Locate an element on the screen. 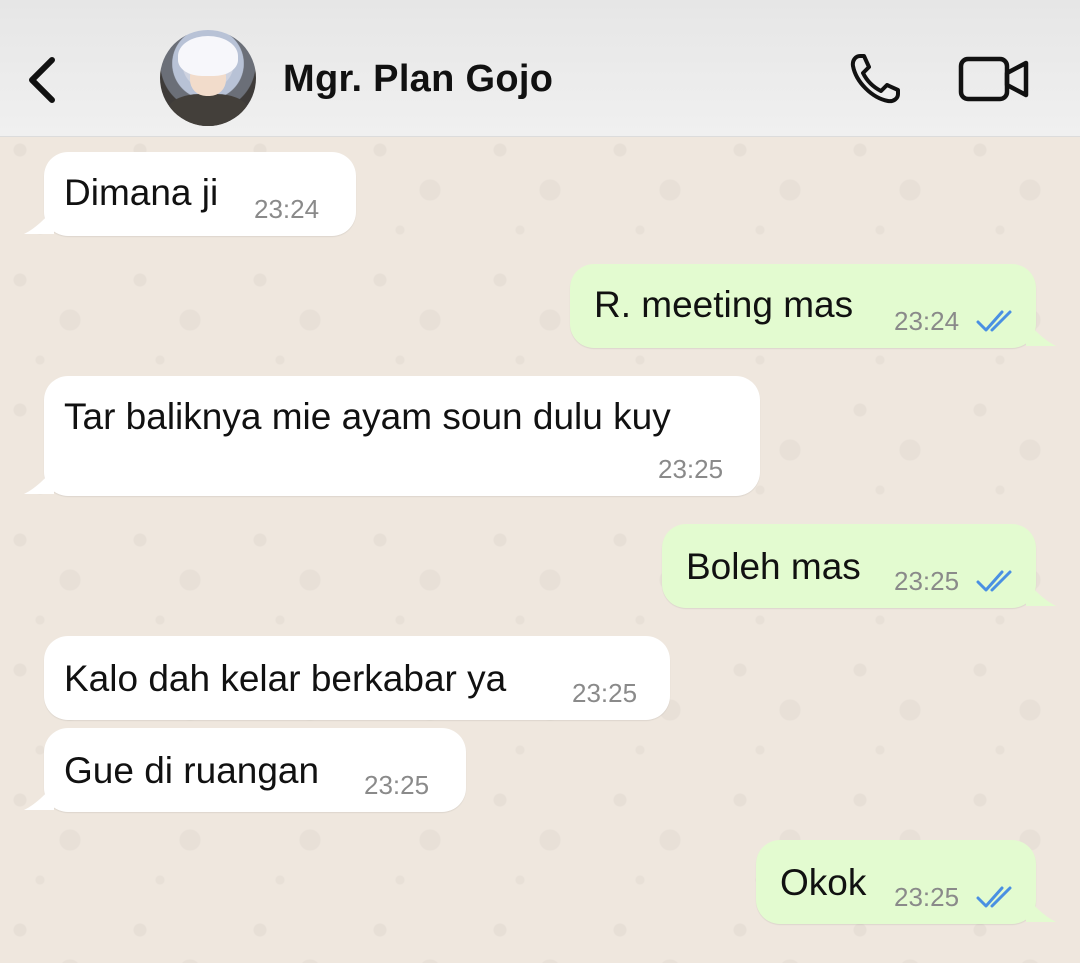 This screenshot has width=1080, height=963. video-call-button is located at coordinates (994, 79).